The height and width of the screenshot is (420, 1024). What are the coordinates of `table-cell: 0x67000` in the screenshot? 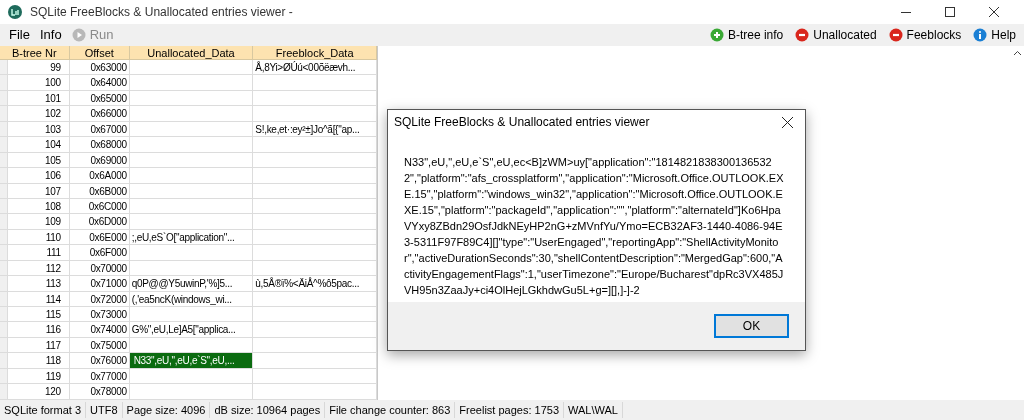 It's located at (99, 129).